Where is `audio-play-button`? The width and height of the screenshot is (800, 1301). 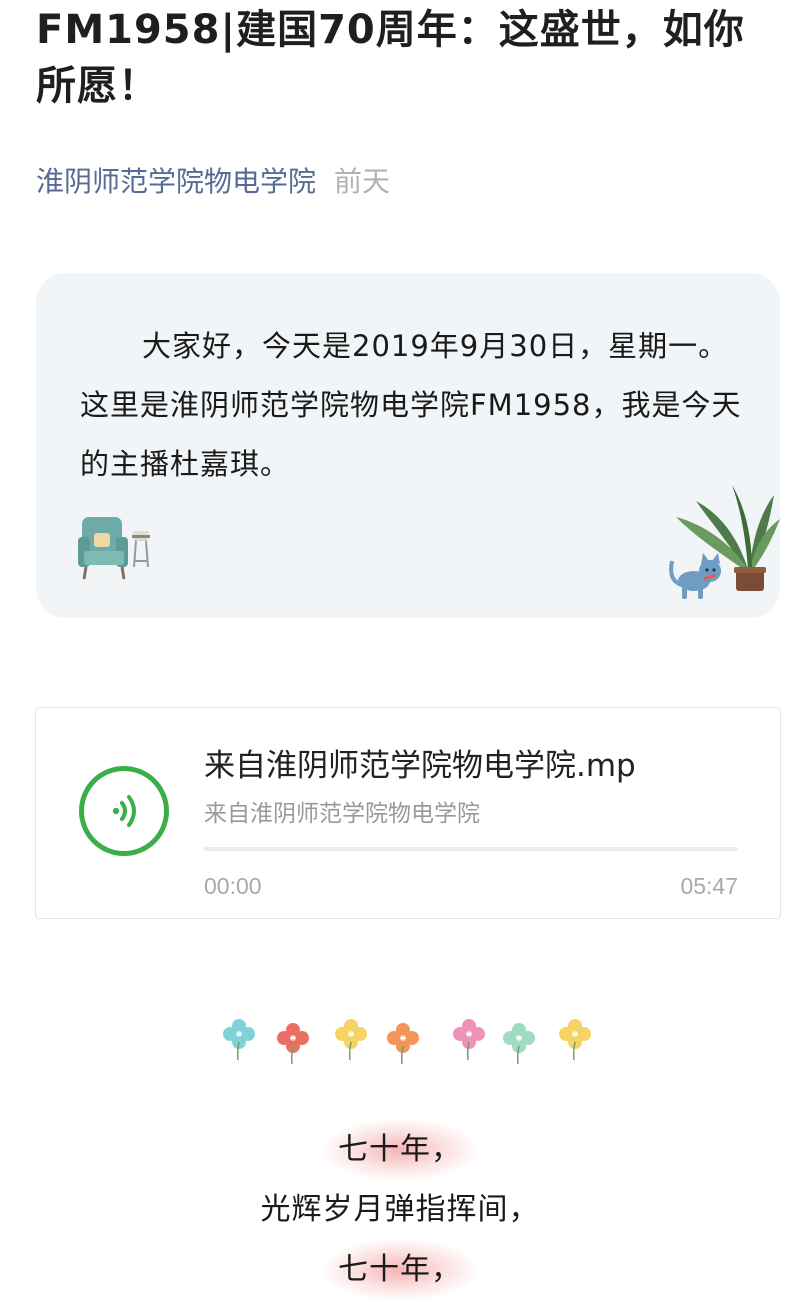 audio-play-button is located at coordinates (124, 811).